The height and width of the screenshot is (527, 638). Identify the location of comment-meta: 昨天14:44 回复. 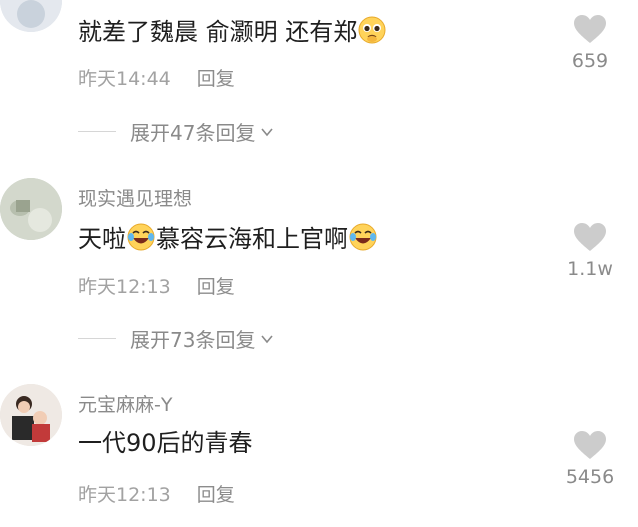
(156, 77).